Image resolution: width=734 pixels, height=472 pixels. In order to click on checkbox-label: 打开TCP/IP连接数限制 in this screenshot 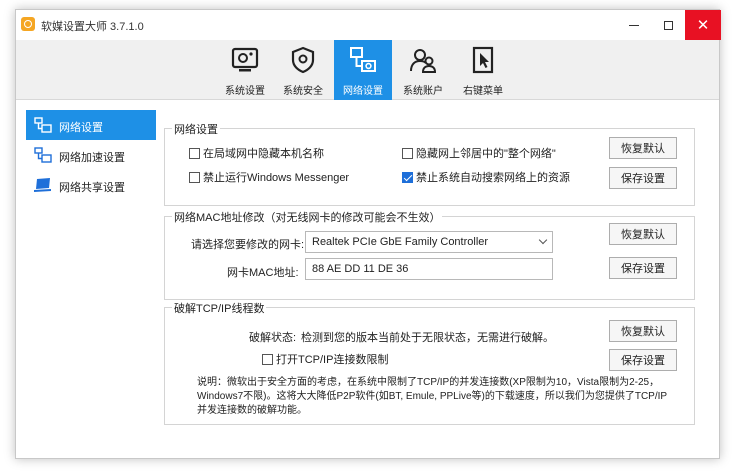, I will do `click(332, 360)`.